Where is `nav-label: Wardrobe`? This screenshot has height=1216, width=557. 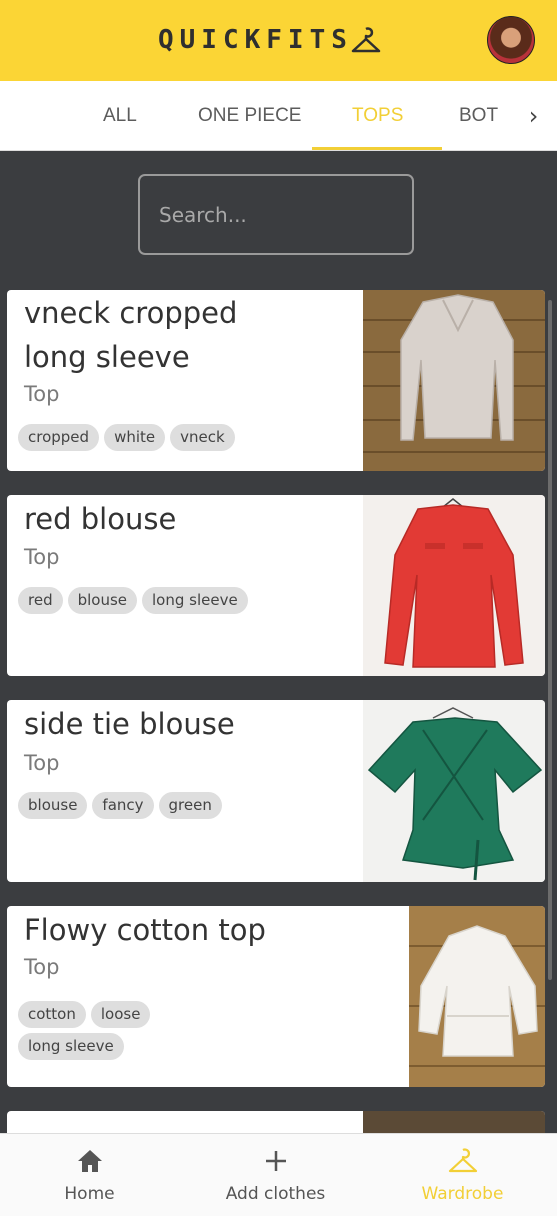
nav-label: Wardrobe is located at coordinates (462, 1194).